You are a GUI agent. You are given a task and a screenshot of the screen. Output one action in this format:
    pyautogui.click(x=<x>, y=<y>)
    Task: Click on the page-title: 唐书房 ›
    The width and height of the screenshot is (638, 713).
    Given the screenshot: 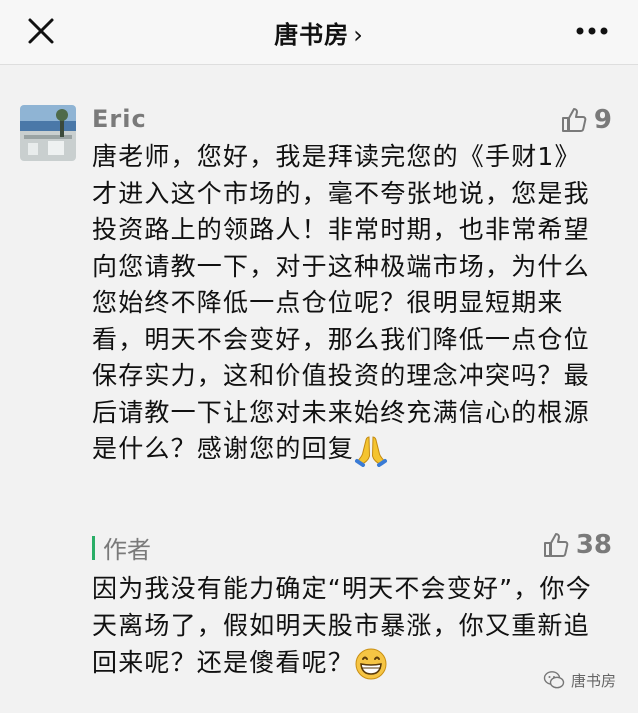 What is the action you would take?
    pyautogui.click(x=319, y=32)
    